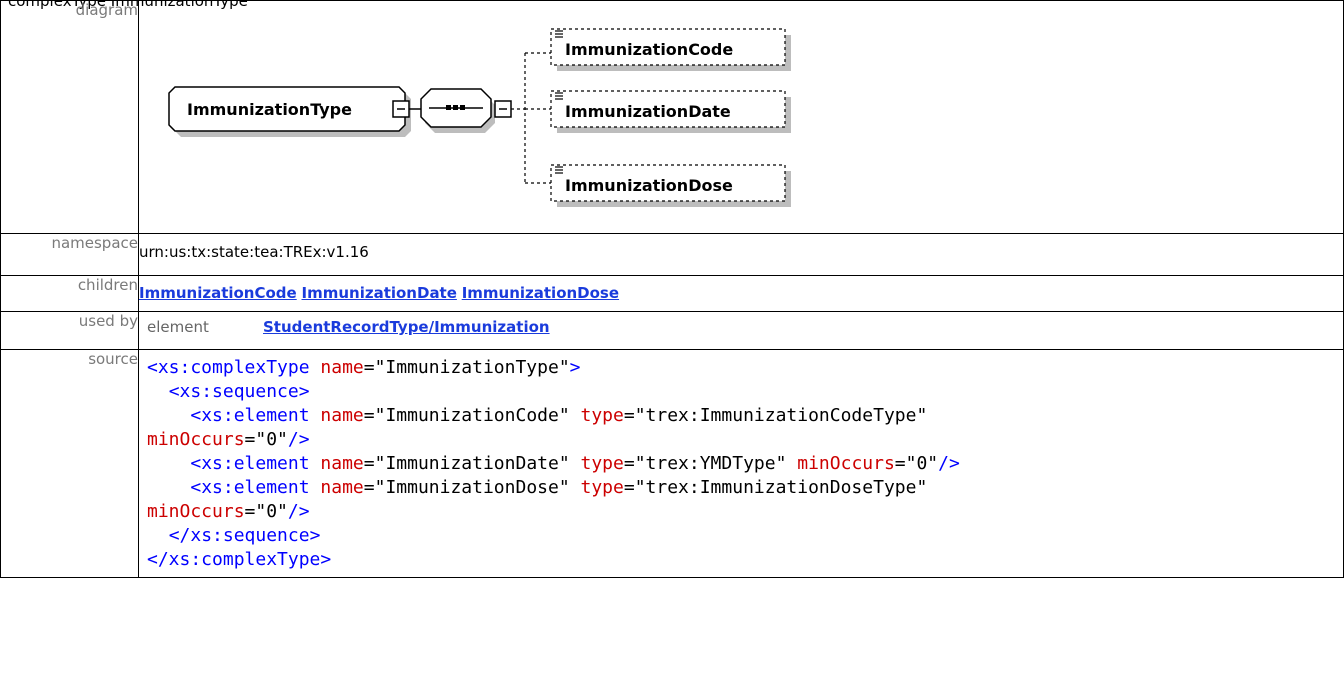  I want to click on label-used-by: used by, so click(69, 330).